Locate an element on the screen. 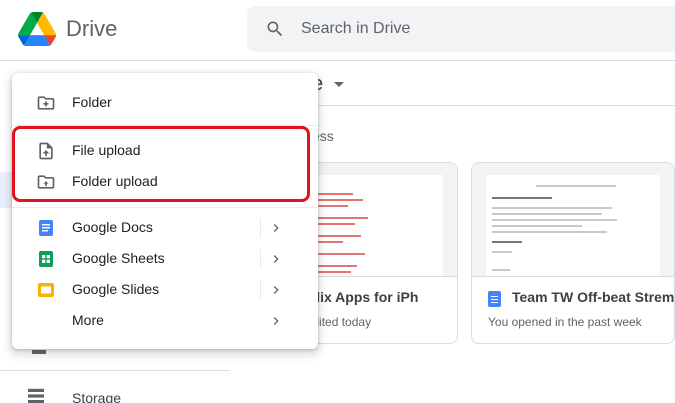 This screenshot has width=675, height=403. app-name: Drive is located at coordinates (92, 28).